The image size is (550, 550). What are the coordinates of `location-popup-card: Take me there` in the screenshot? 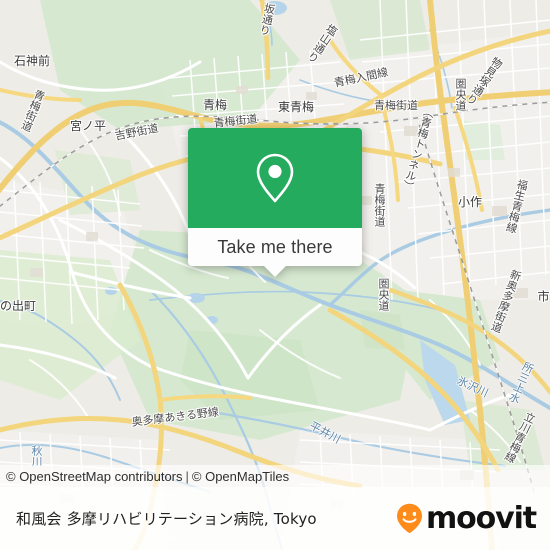 It's located at (275, 202).